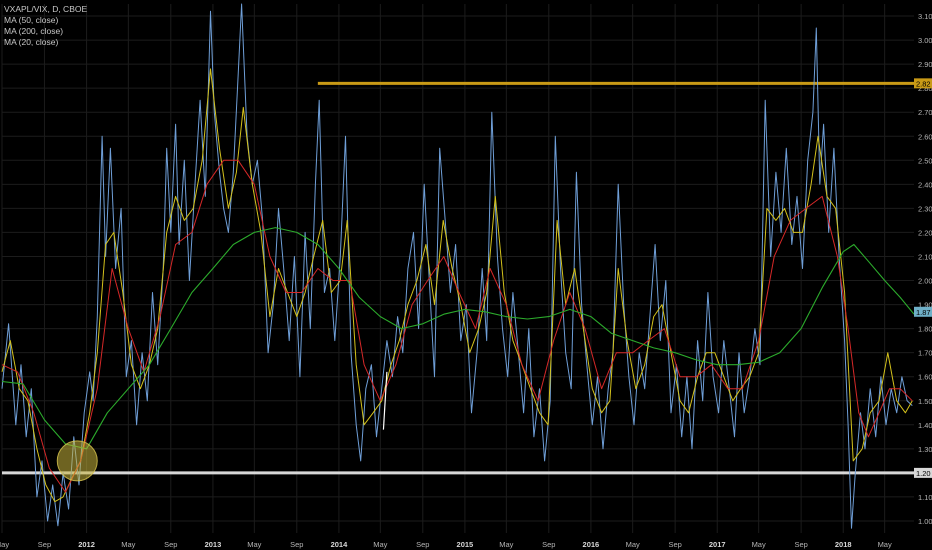  I want to click on y-tick-label: 3.00, so click(925, 40).